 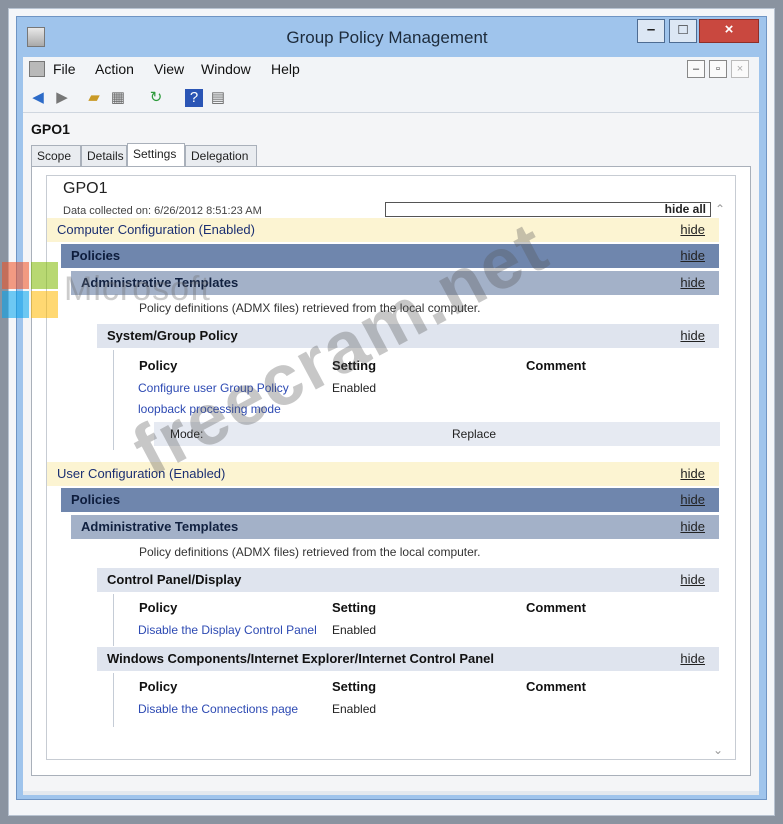 What do you see at coordinates (50, 129) in the screenshot?
I see `gpo-heading: GPO1` at bounding box center [50, 129].